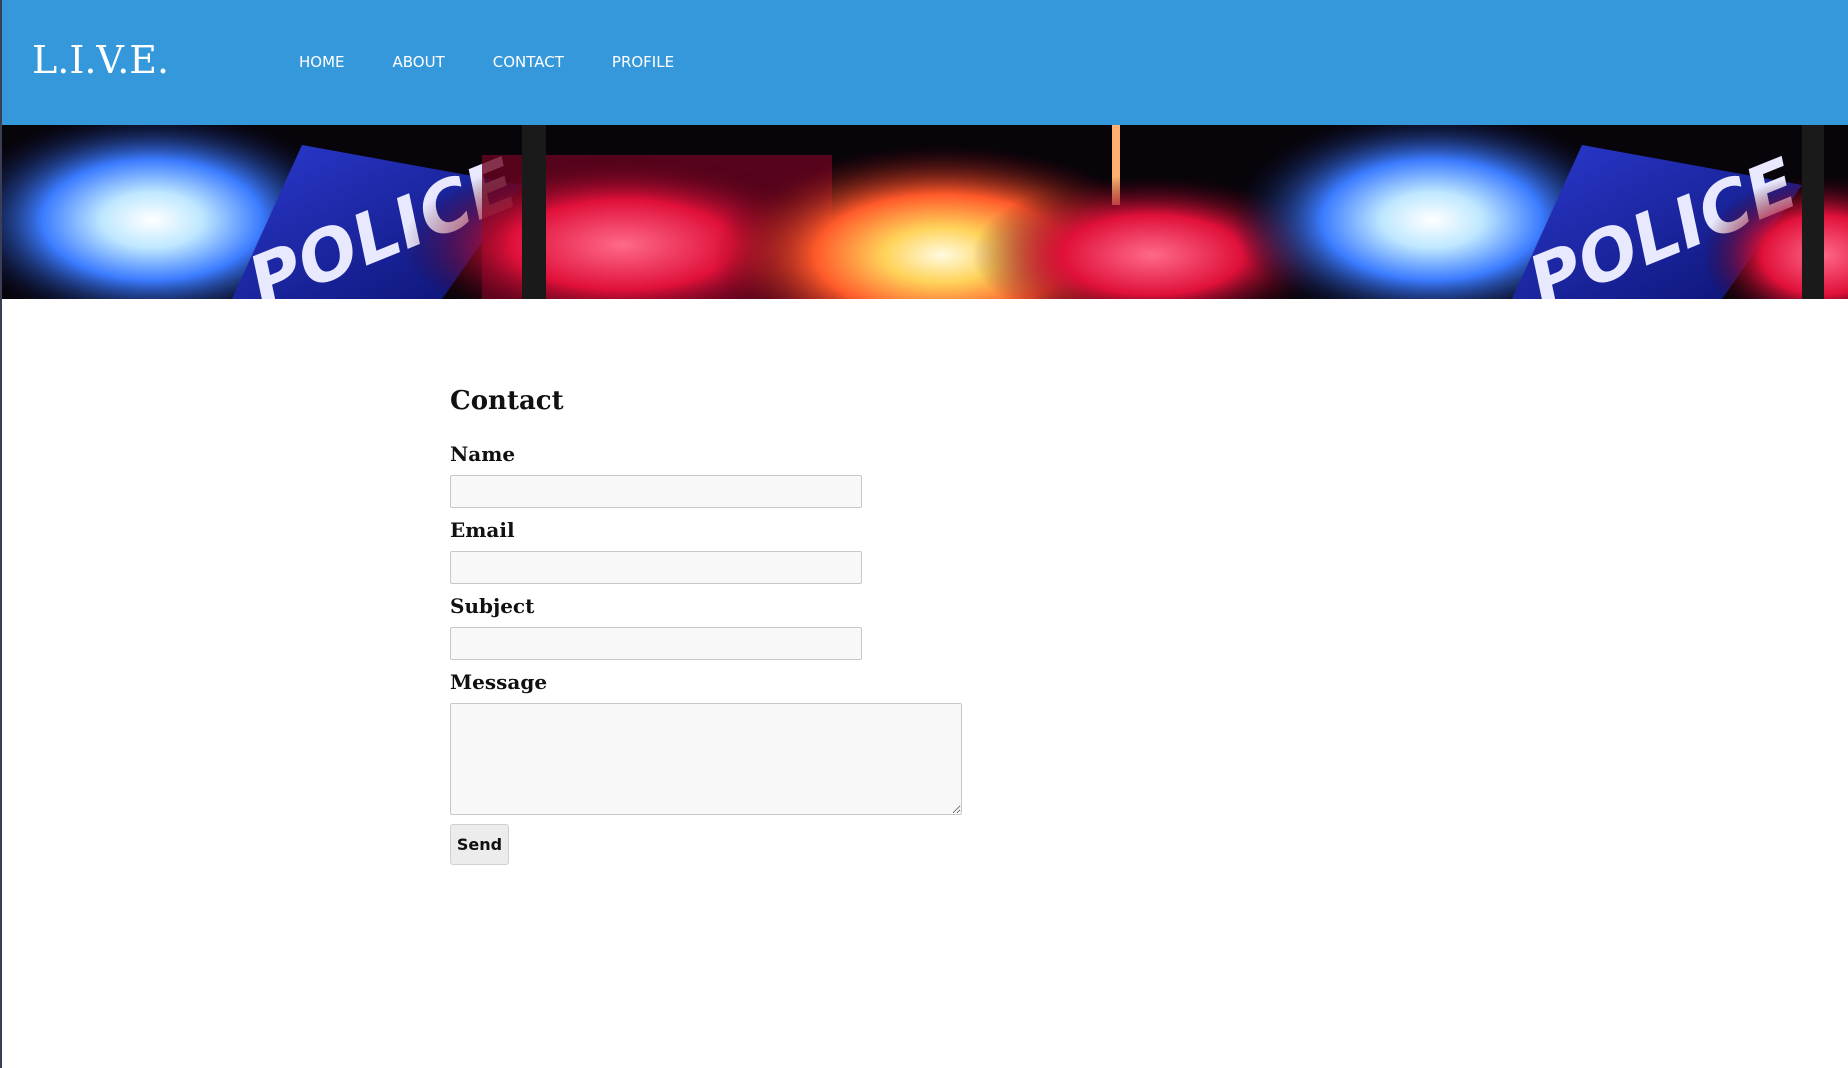 The image size is (1848, 1068). Describe the element at coordinates (656, 491) in the screenshot. I see `name-field` at that location.